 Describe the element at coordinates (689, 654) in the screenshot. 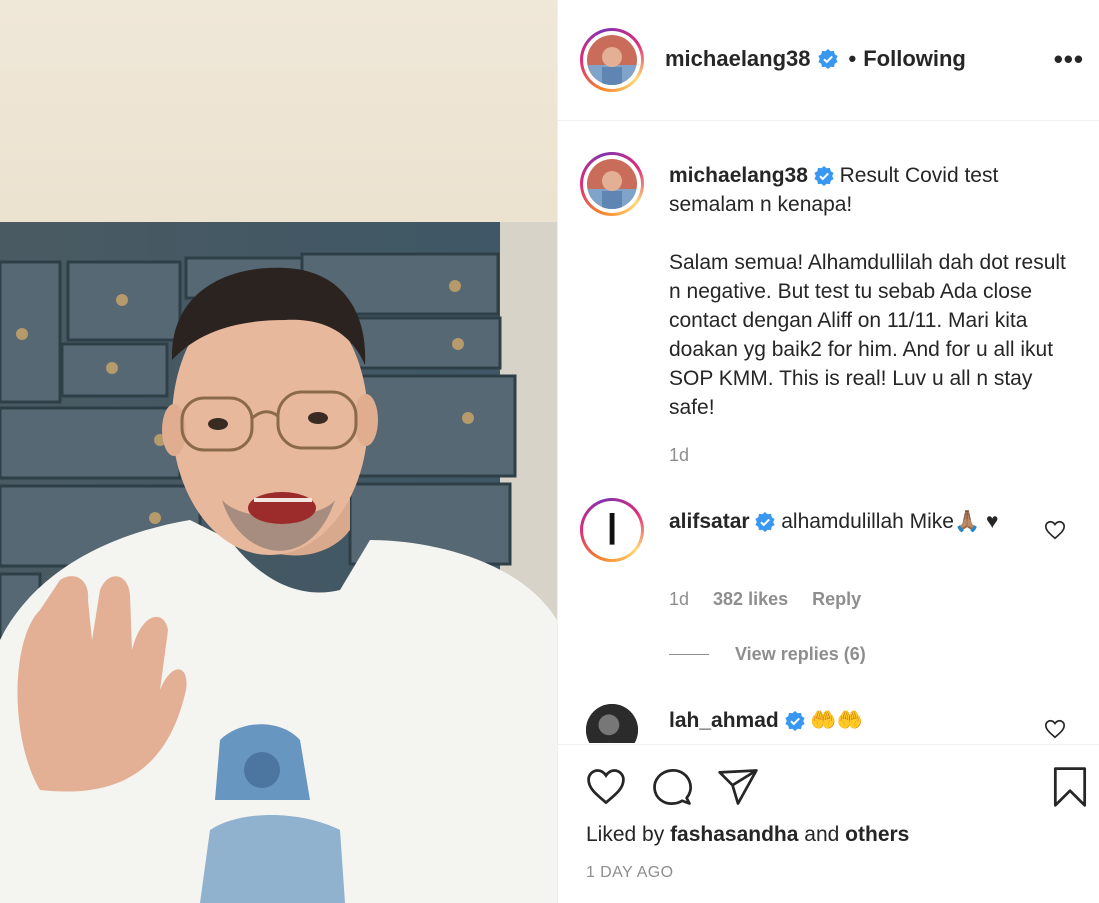

I see `view-replies-divider` at that location.